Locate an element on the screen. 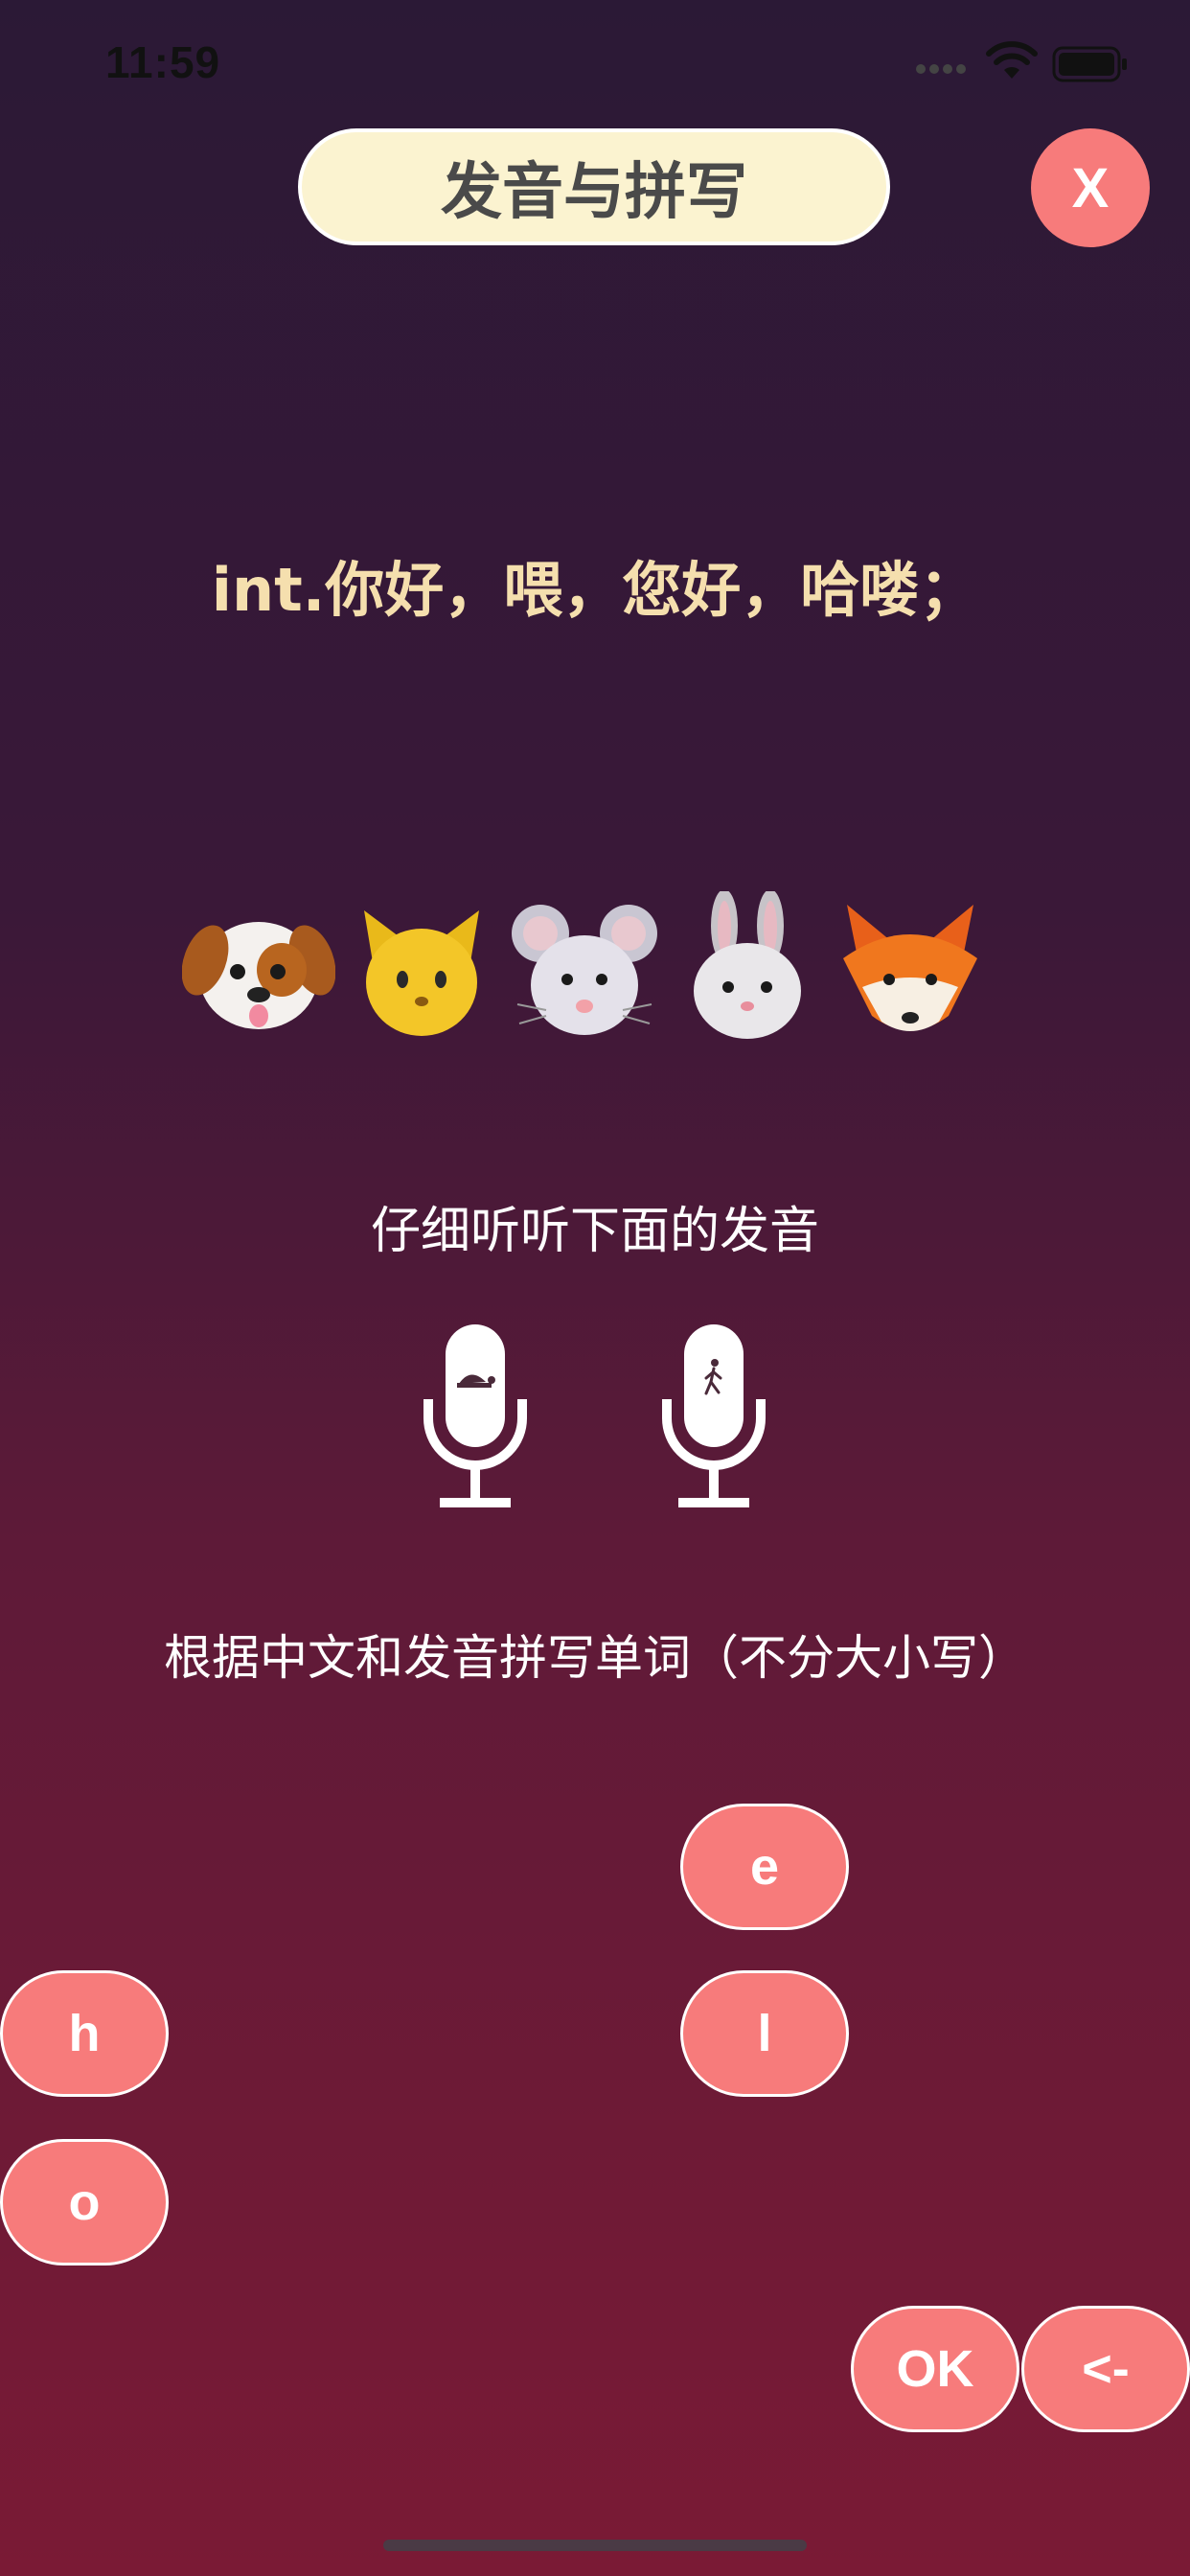  normal-pronunciation-mic-icon is located at coordinates (714, 1415).